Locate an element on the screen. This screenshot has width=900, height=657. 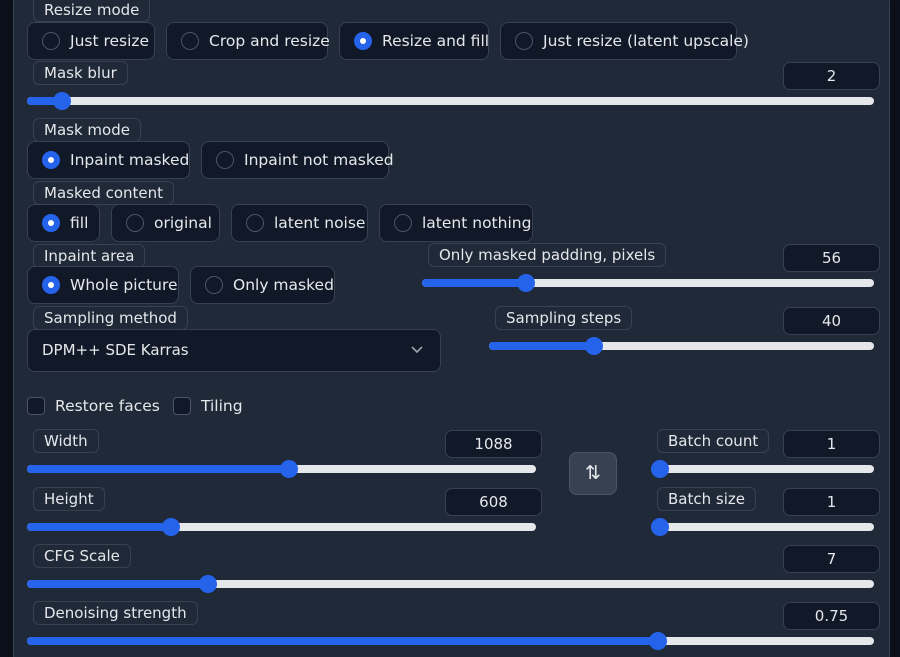
sampling-method-dropdown: DPM++ SDE Karras is located at coordinates (234, 350).